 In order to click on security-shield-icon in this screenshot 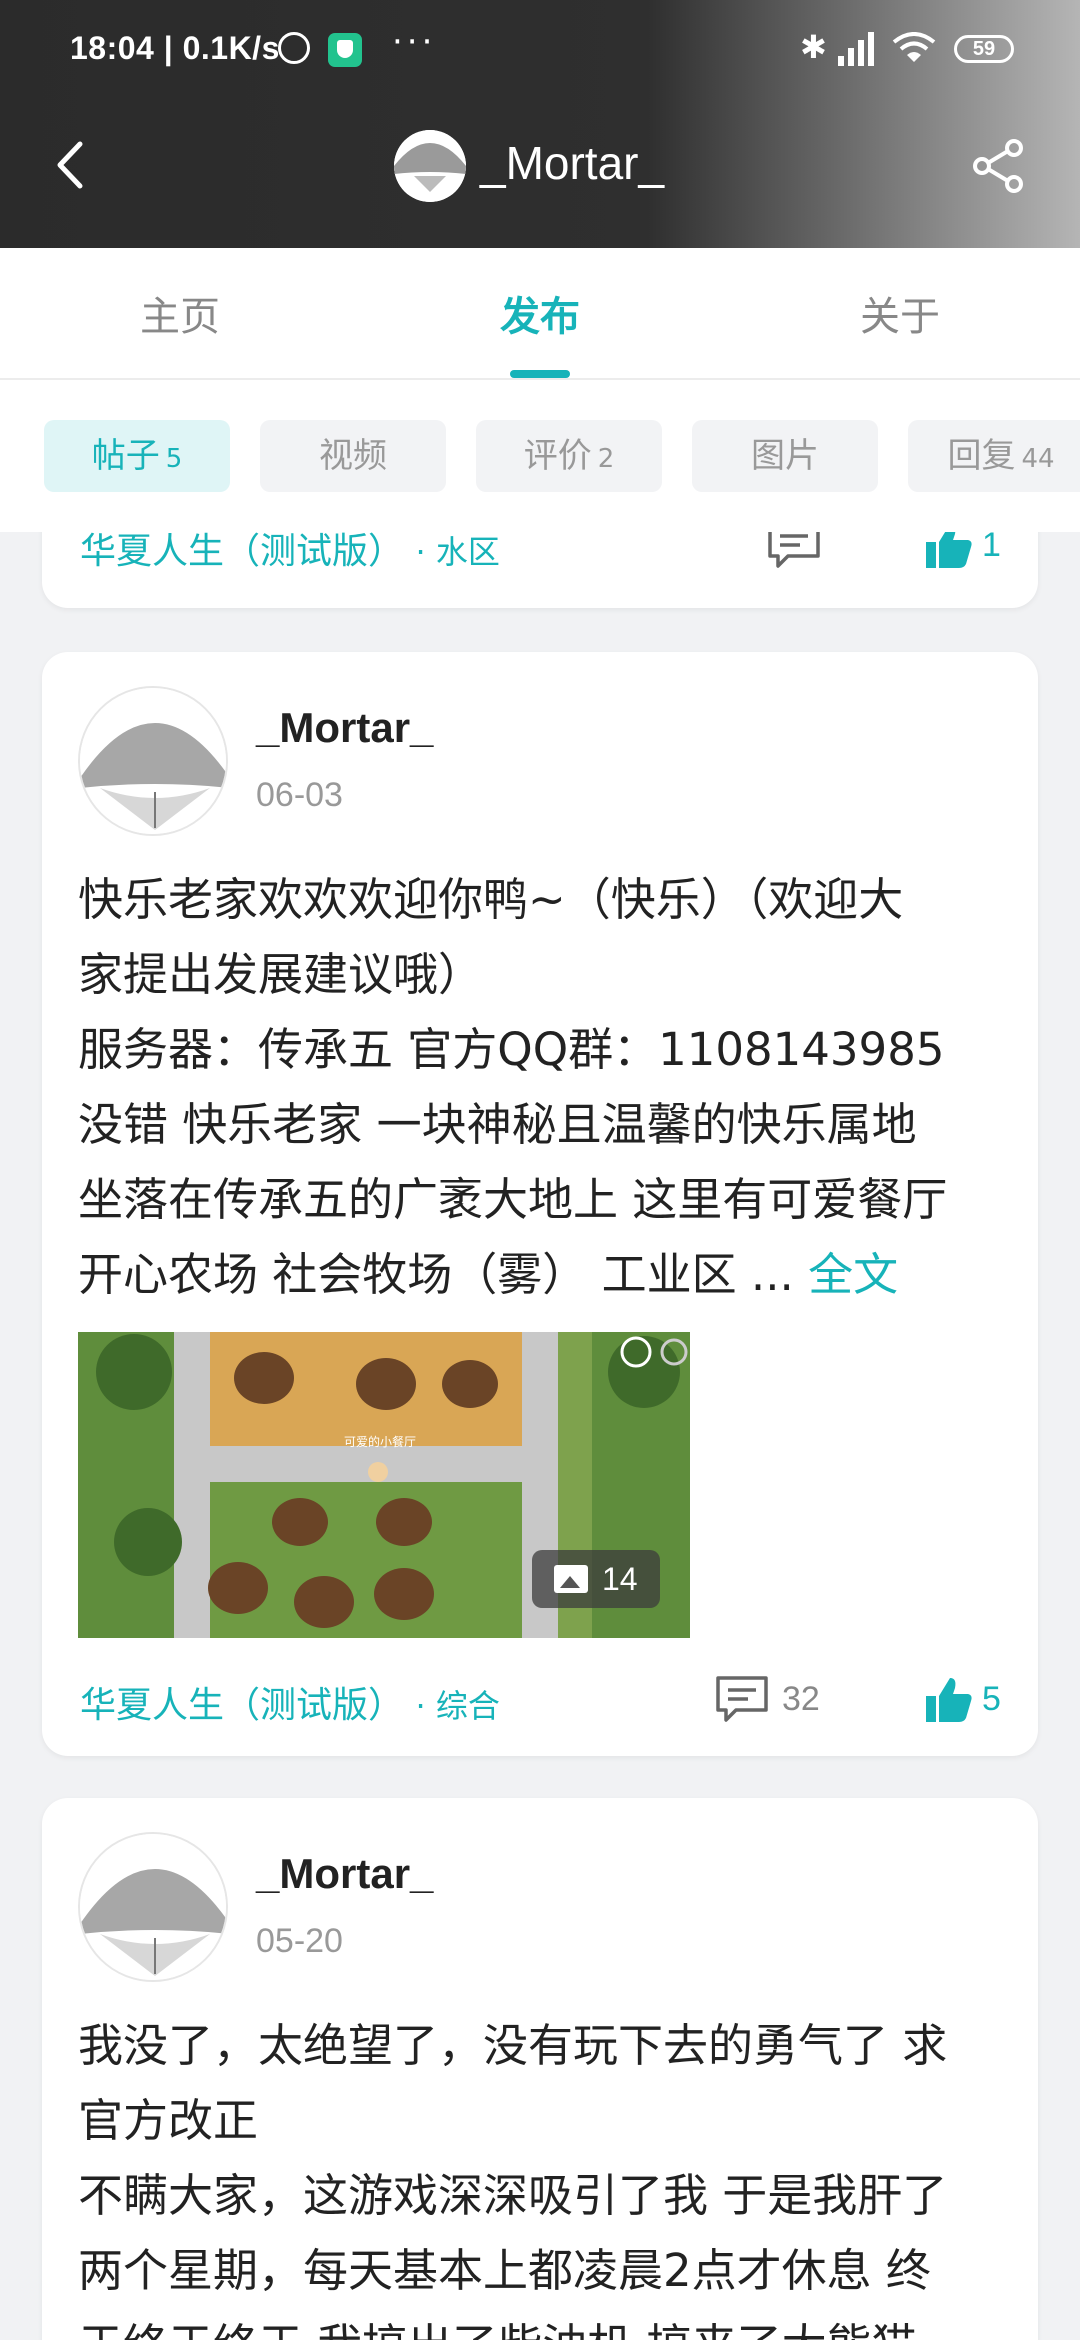, I will do `click(345, 50)`.